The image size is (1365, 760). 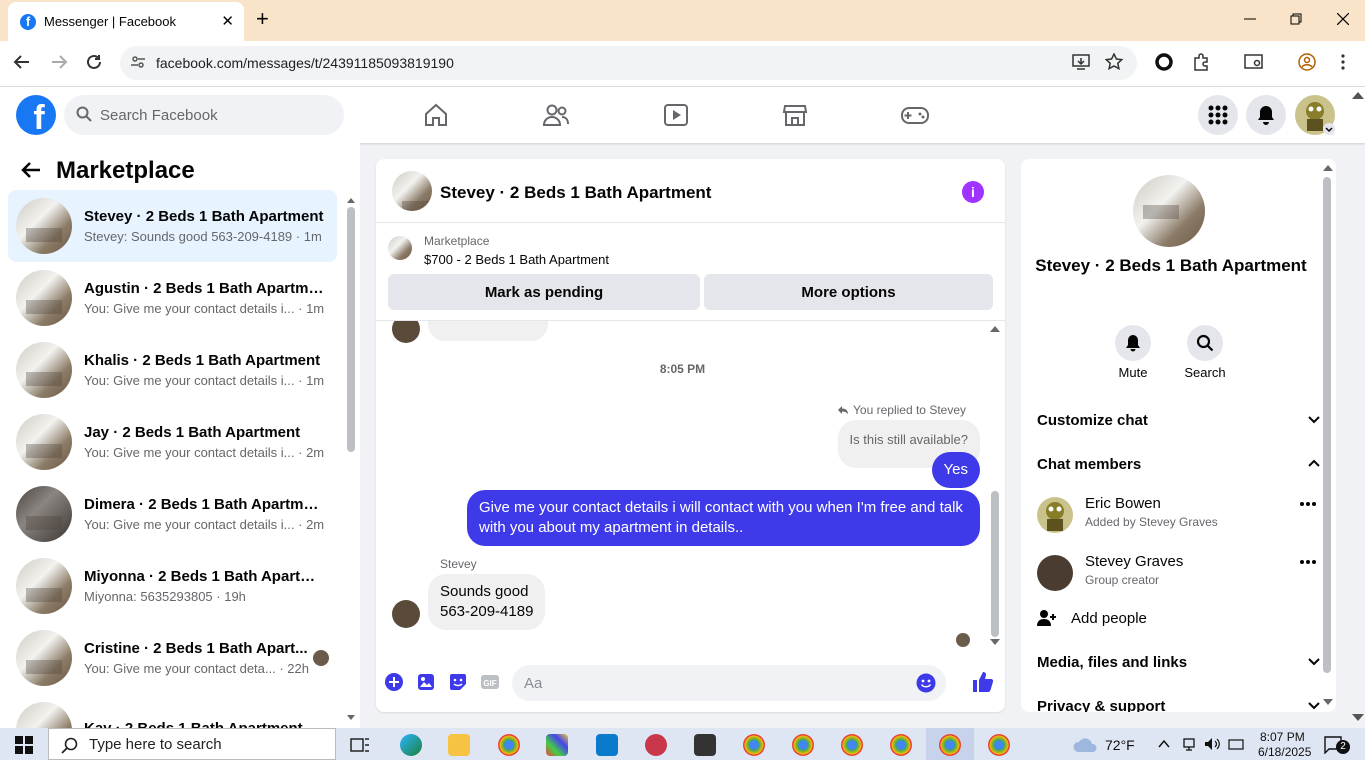 I want to click on info-scrollbar, so click(x=1327, y=425).